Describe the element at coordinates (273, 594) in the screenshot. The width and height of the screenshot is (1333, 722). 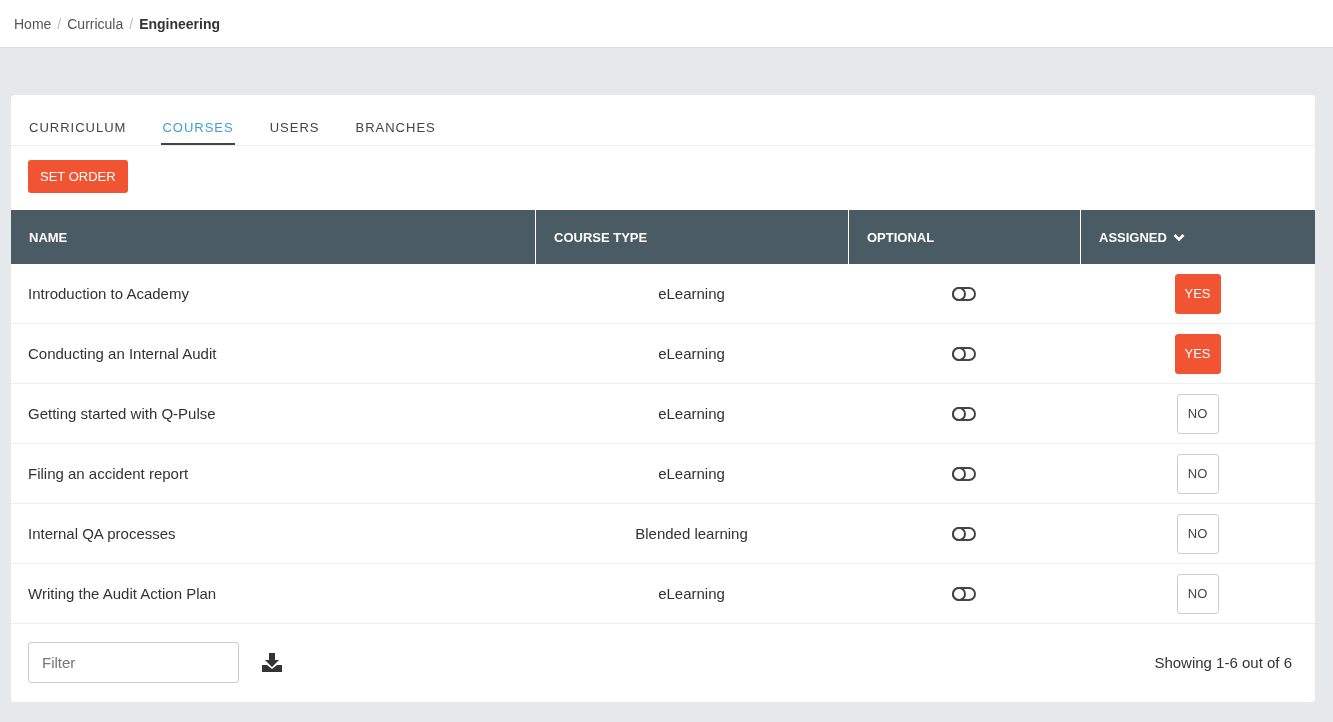
I see `course-name: Writing the Audit Action Plan` at that location.